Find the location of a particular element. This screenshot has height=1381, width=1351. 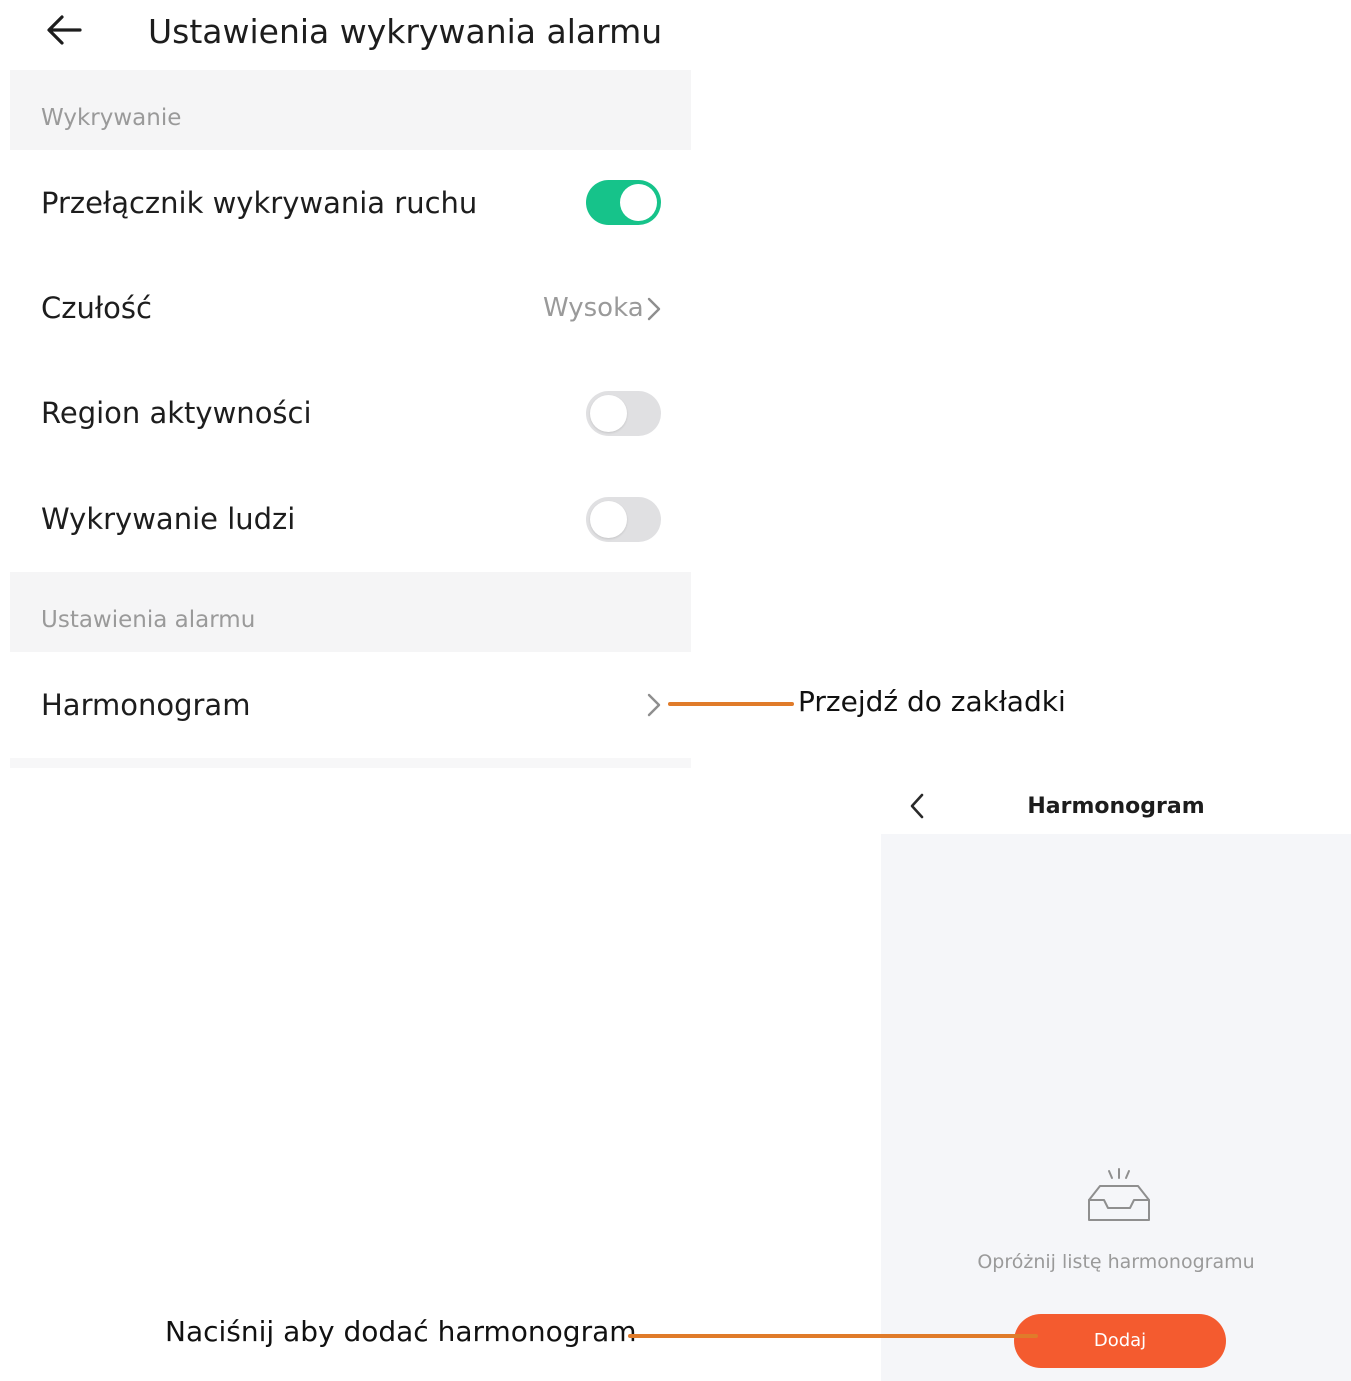

row-label: Przełącznik wykrywania ruchu is located at coordinates (259, 203).